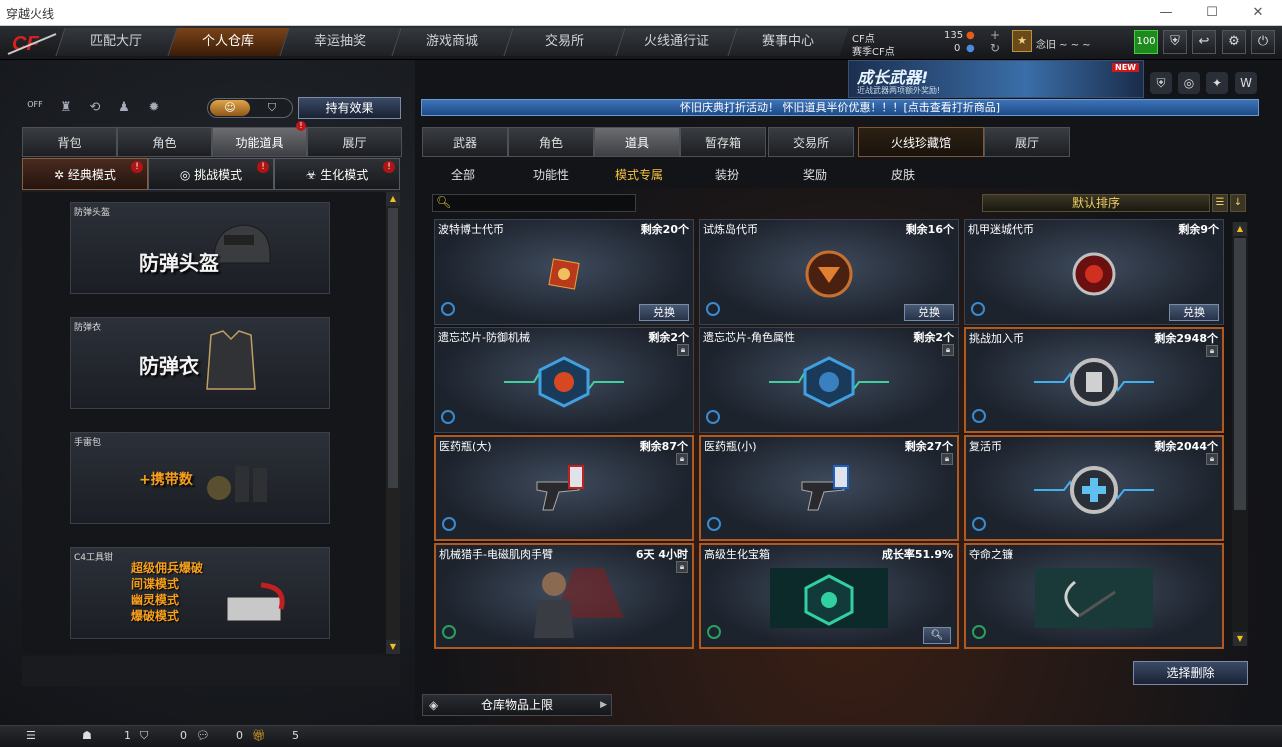  What do you see at coordinates (637, 142) in the screenshot?
I see `tab-items: 道具` at bounding box center [637, 142].